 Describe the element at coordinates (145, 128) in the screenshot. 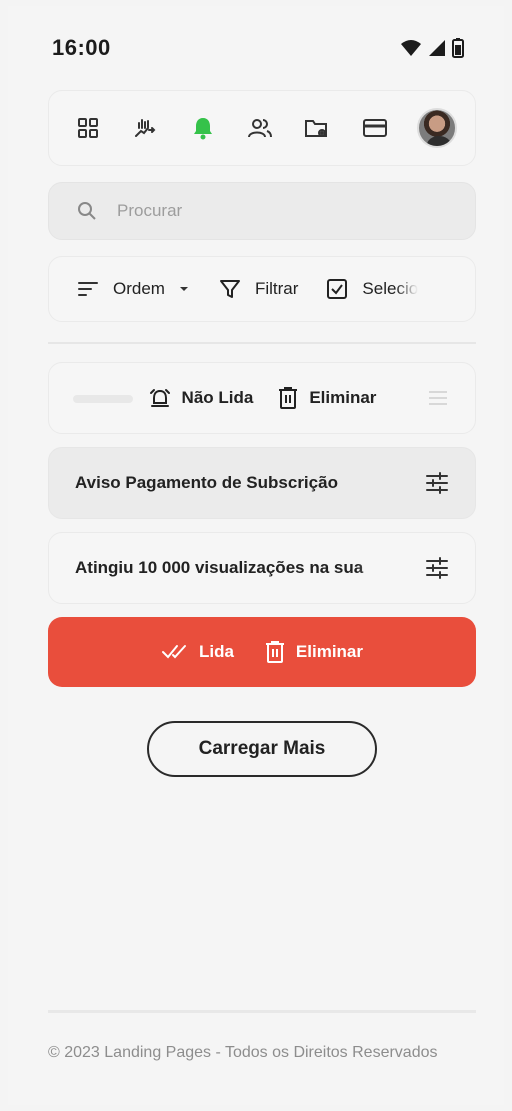

I see `pricing-icon` at that location.